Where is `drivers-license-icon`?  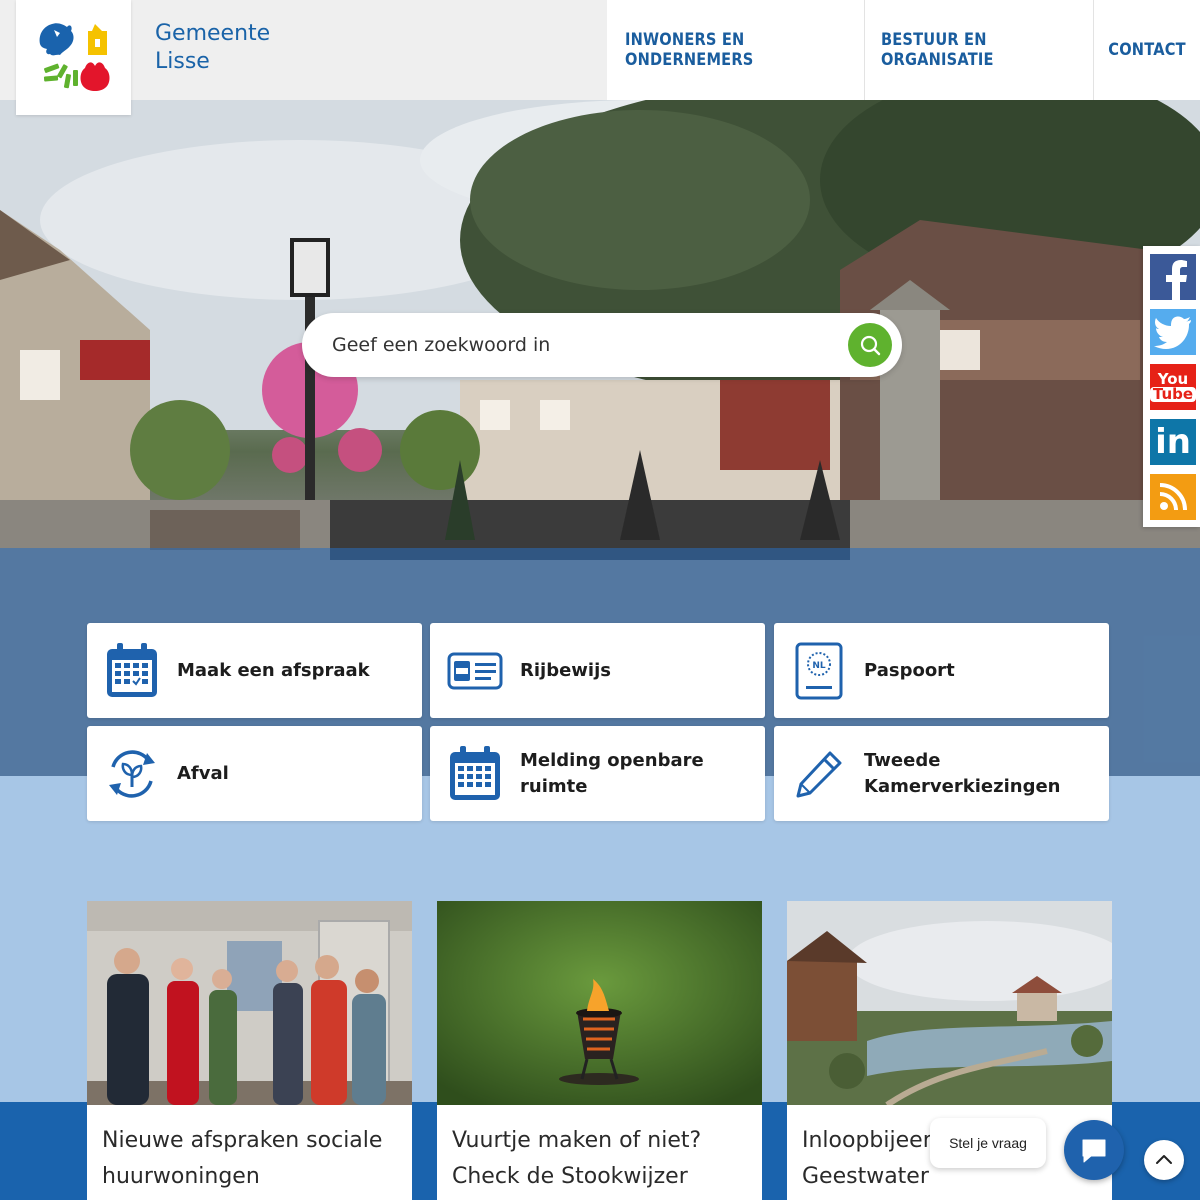
drivers-license-icon is located at coordinates (475, 671).